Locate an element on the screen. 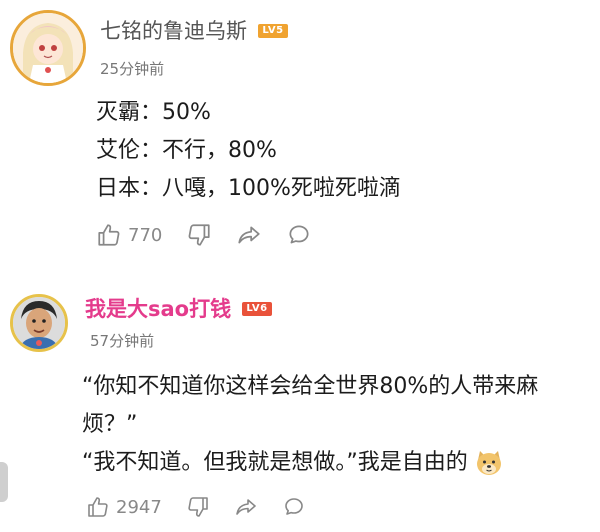 Image resolution: width=600 pixels, height=532 pixels. comment-line-with-emoji: “我不知道。但我就是想做。”我是自由的 is located at coordinates (332, 463).